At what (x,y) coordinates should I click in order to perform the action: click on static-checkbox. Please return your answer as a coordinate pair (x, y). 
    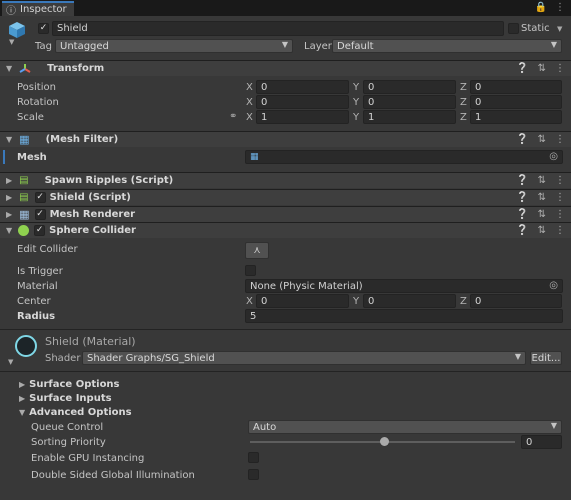
    Looking at the image, I should click on (513, 28).